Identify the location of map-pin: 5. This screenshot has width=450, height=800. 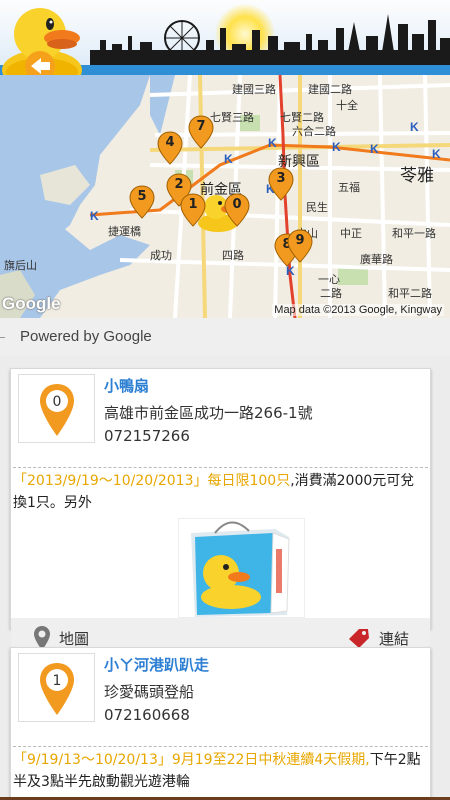
(142, 202).